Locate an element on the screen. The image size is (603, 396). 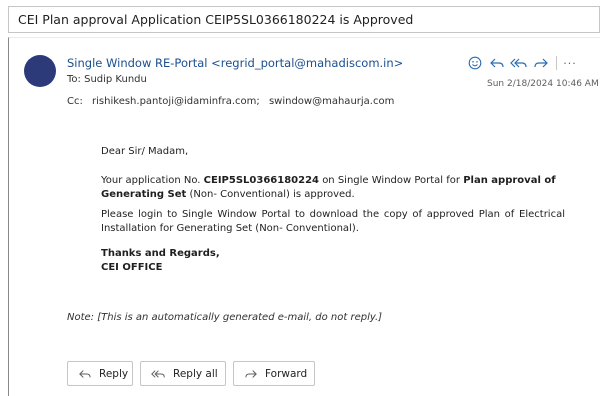
message-actions: ··· is located at coordinates (521, 63).